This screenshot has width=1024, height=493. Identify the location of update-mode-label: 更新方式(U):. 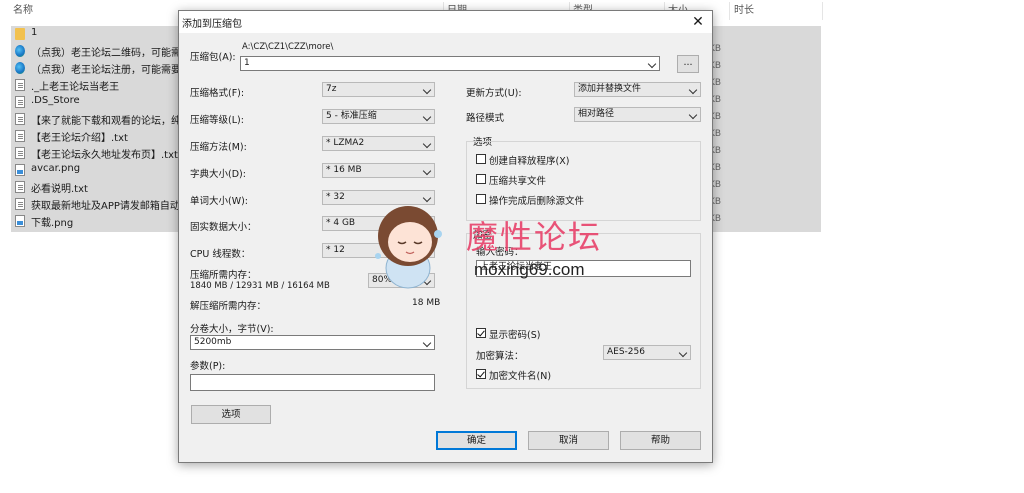
(494, 93).